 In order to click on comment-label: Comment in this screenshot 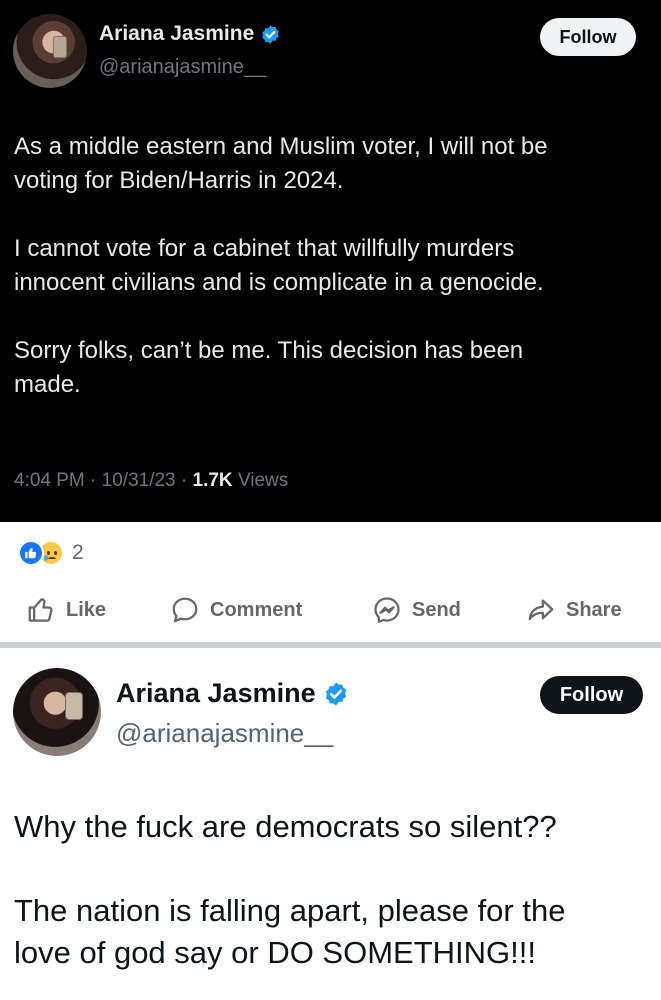, I will do `click(256, 609)`.